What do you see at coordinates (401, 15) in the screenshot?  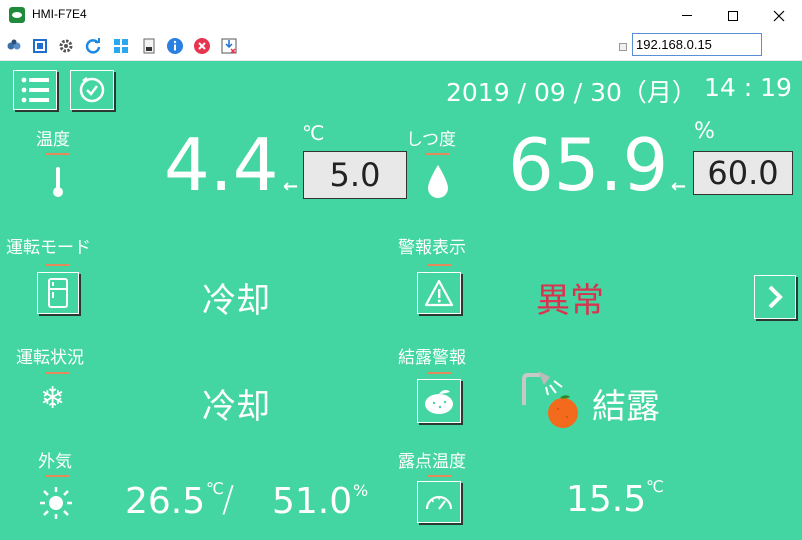 I see `title-bar: HMI-F7E4` at bounding box center [401, 15].